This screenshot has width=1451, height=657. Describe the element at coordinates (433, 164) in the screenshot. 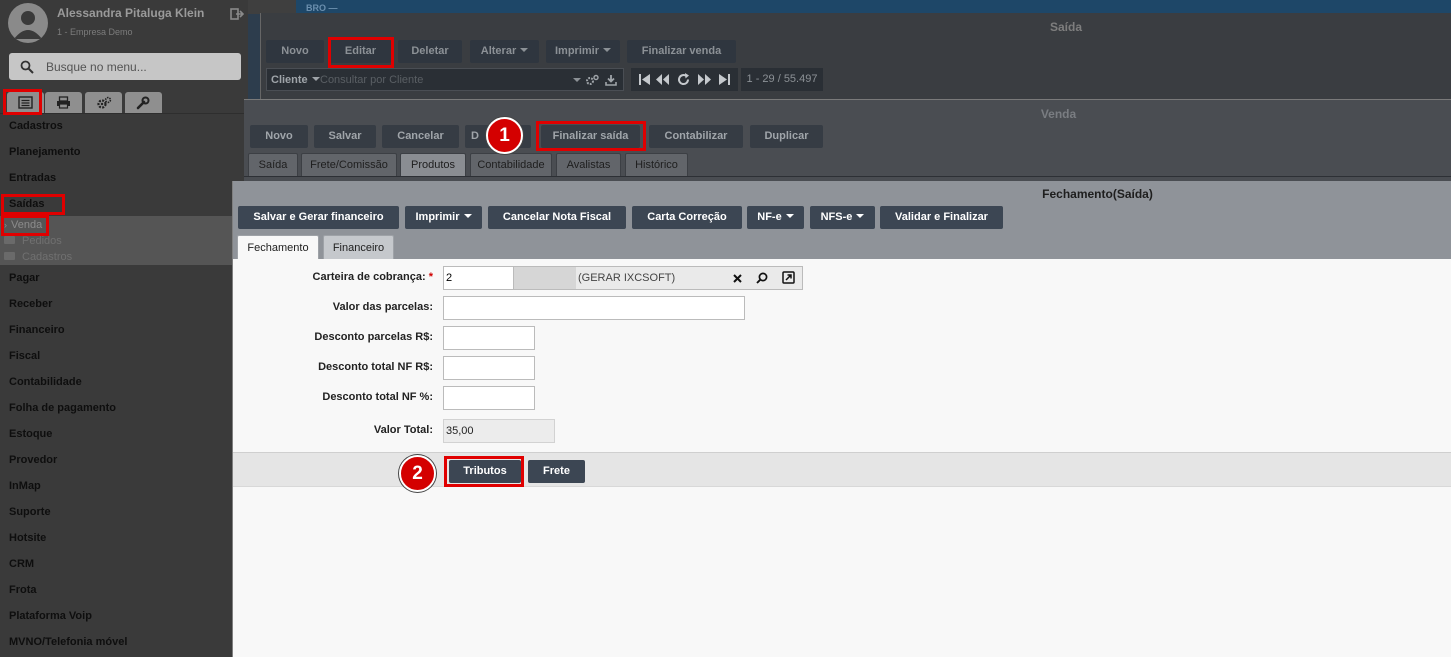

I see `tab-produtos: Produtos` at that location.